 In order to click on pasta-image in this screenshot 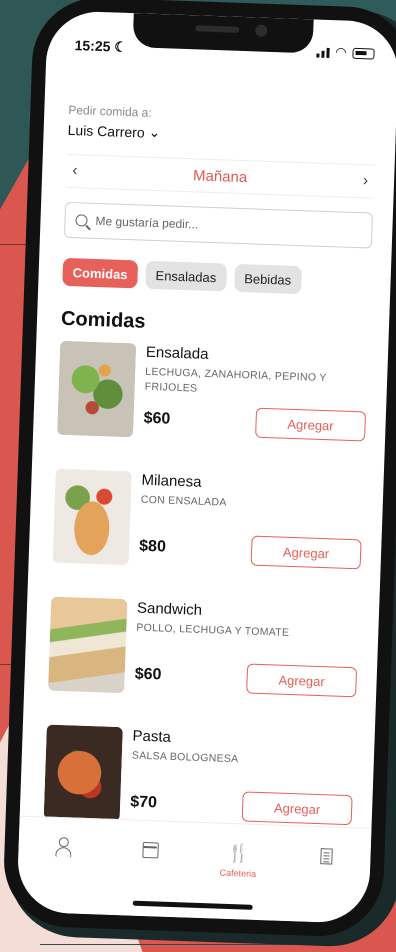, I will do `click(83, 773)`.